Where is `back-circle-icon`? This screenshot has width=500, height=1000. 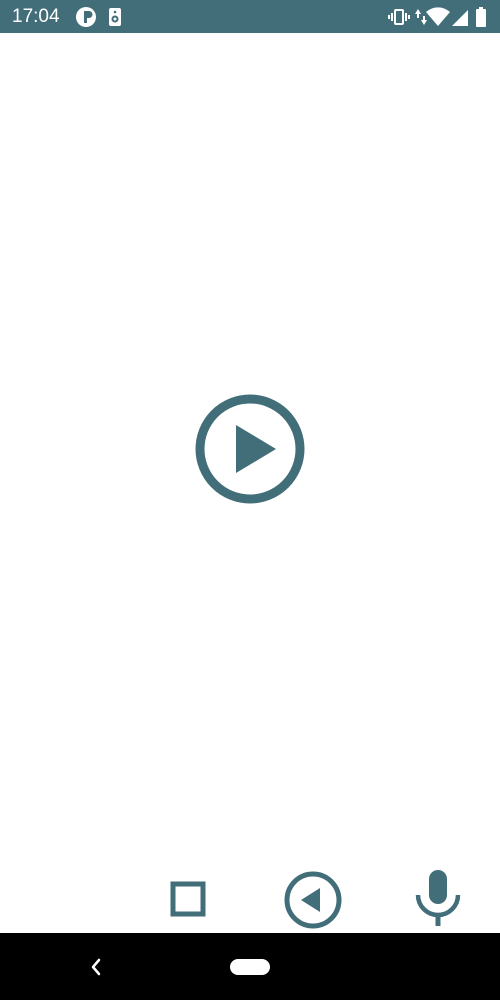
back-circle-icon is located at coordinates (313, 900).